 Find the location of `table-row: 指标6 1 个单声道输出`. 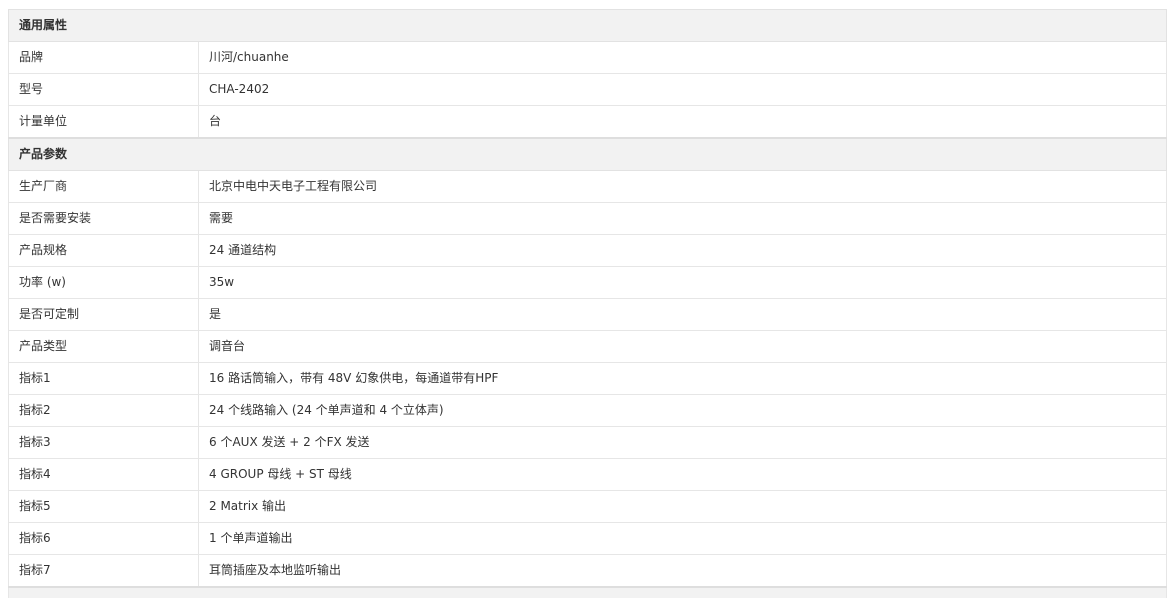

table-row: 指标6 1 个单声道输出 is located at coordinates (588, 538).